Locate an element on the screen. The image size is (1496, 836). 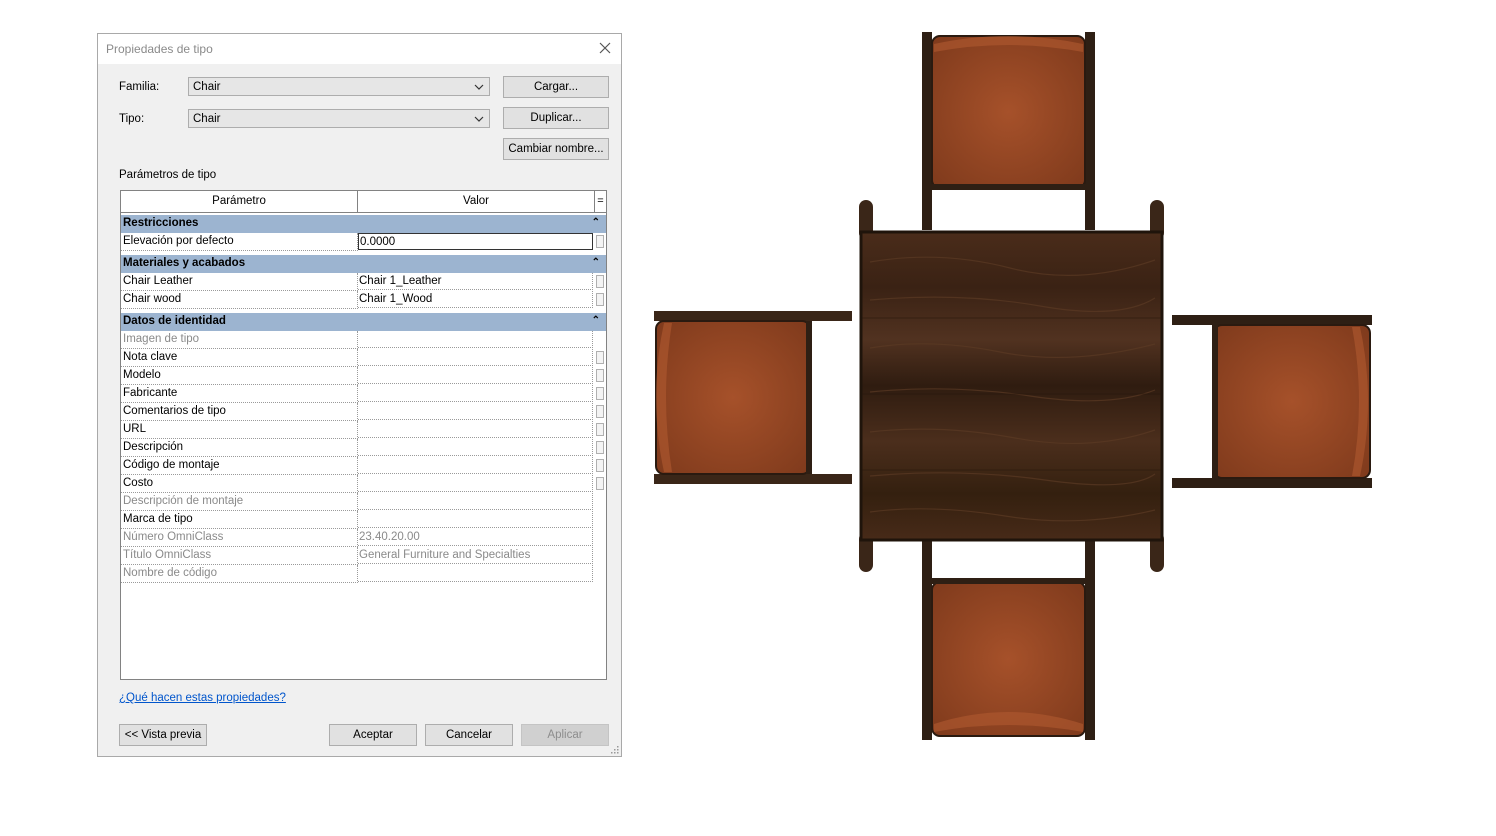
cancelar-button: Cancelar is located at coordinates (469, 735).